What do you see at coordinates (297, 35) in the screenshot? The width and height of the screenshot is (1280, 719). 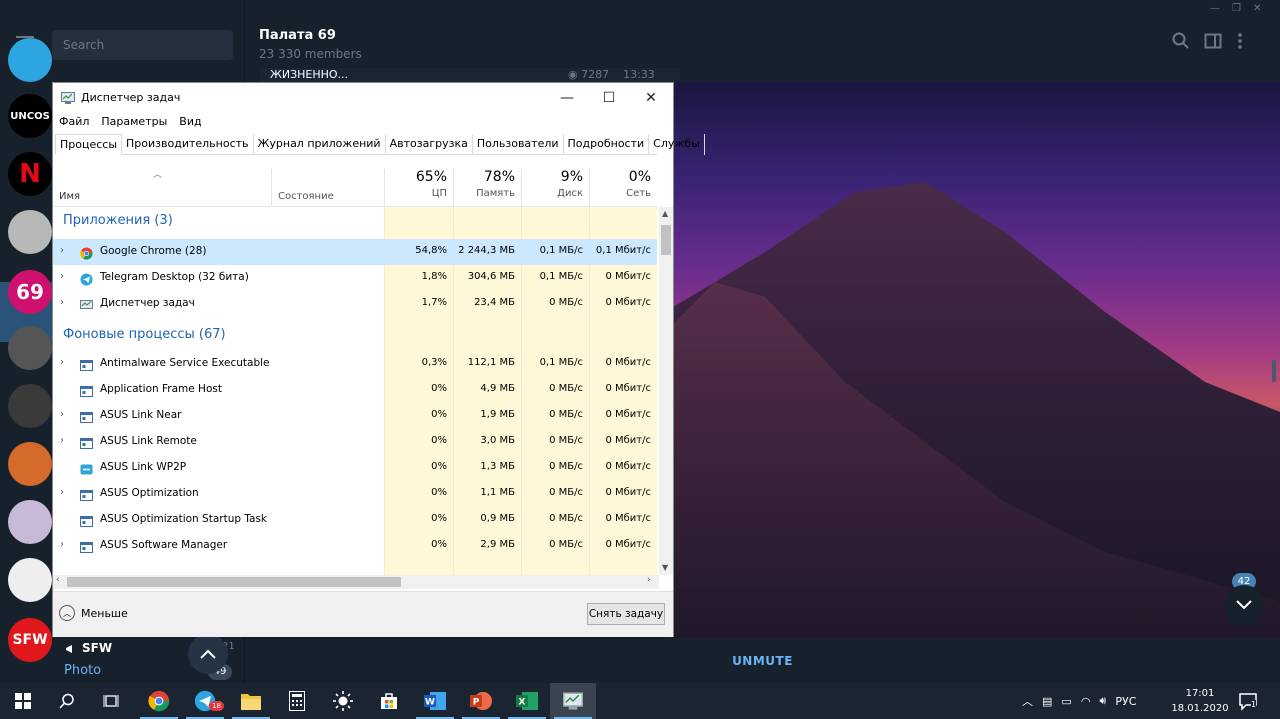 I see `chat-title: Палата 69` at bounding box center [297, 35].